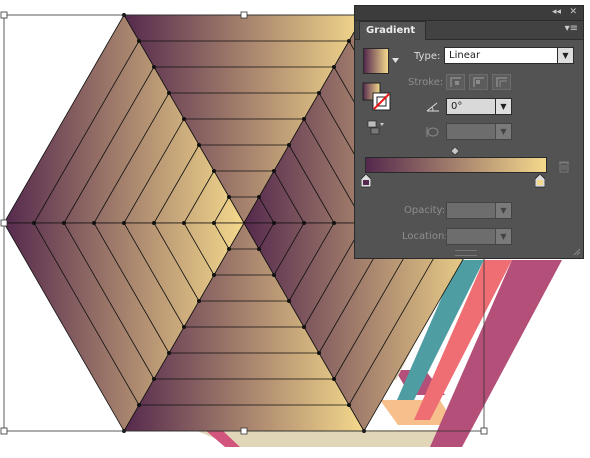  What do you see at coordinates (377, 97) in the screenshot?
I see `fill-stroke-swatch-icon` at bounding box center [377, 97].